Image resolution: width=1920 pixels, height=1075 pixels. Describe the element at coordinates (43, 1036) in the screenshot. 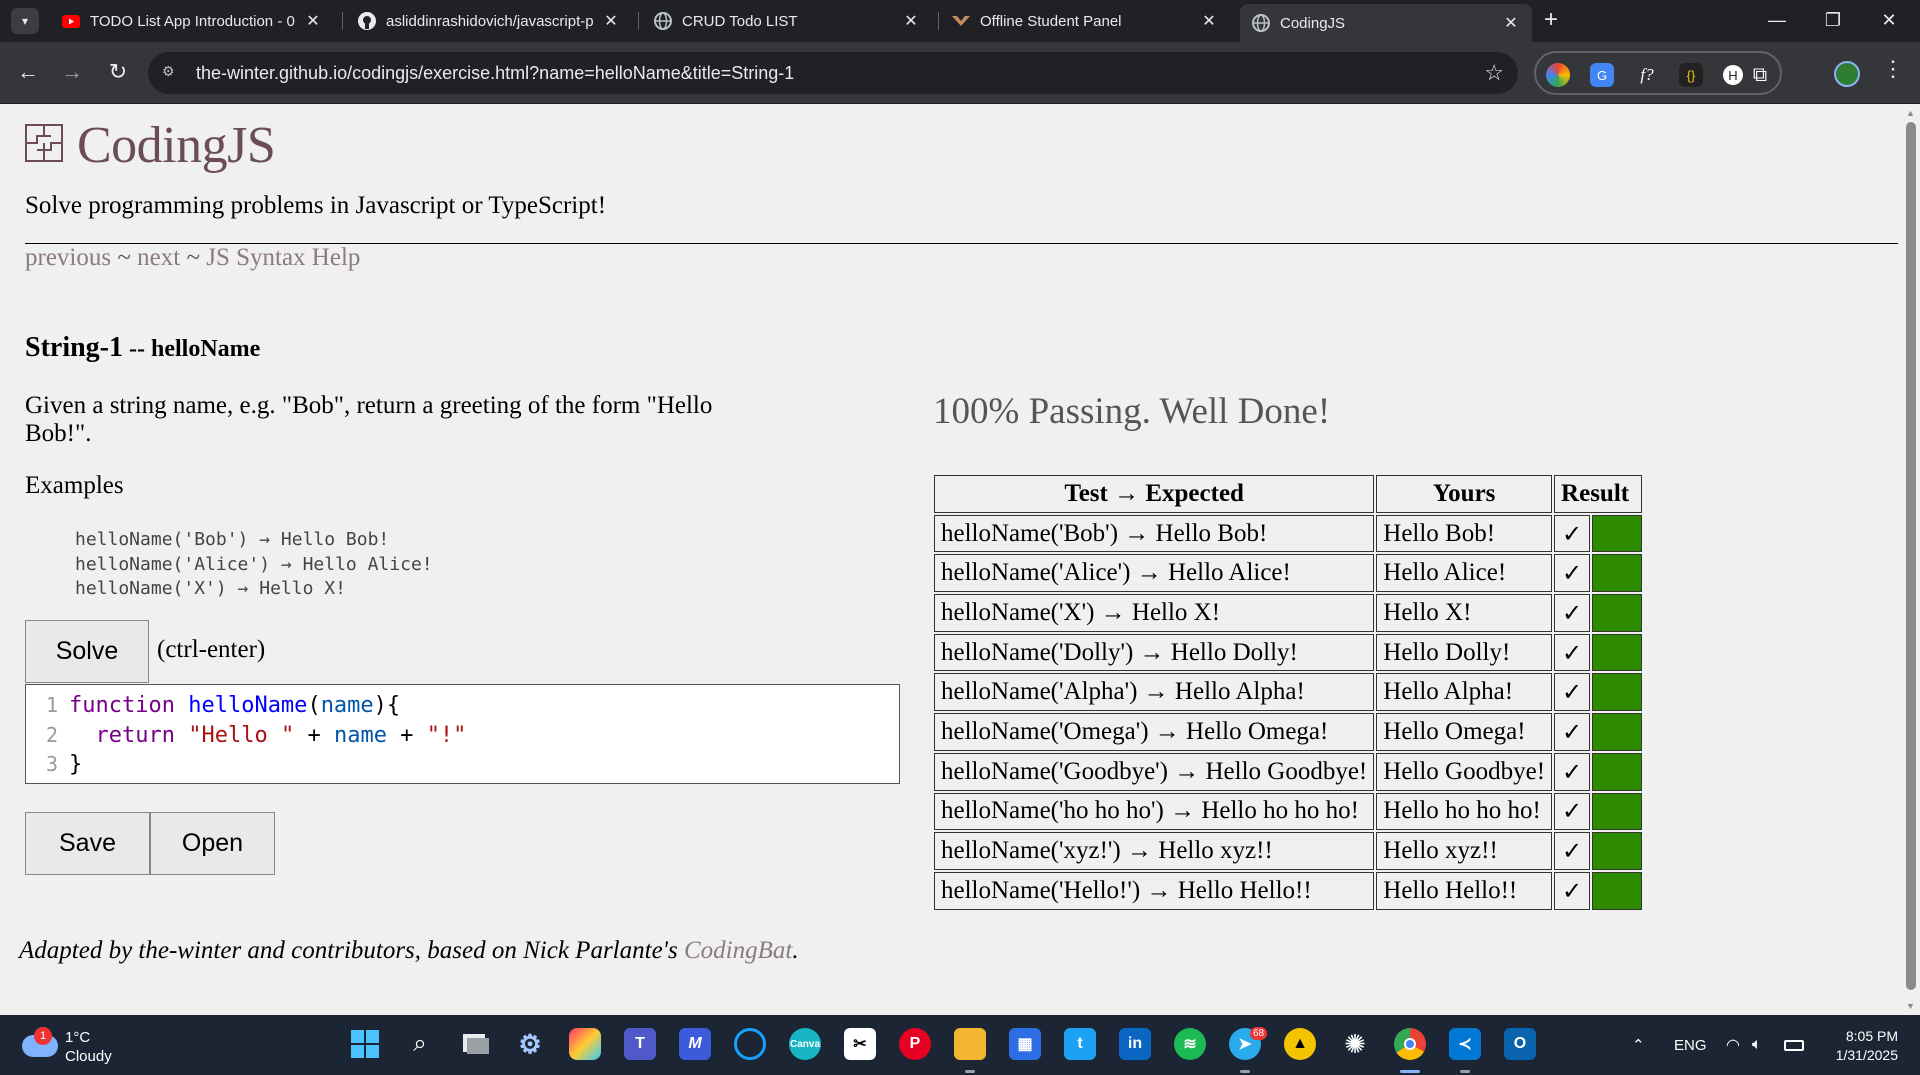

I see `notification-badge: 1` at that location.